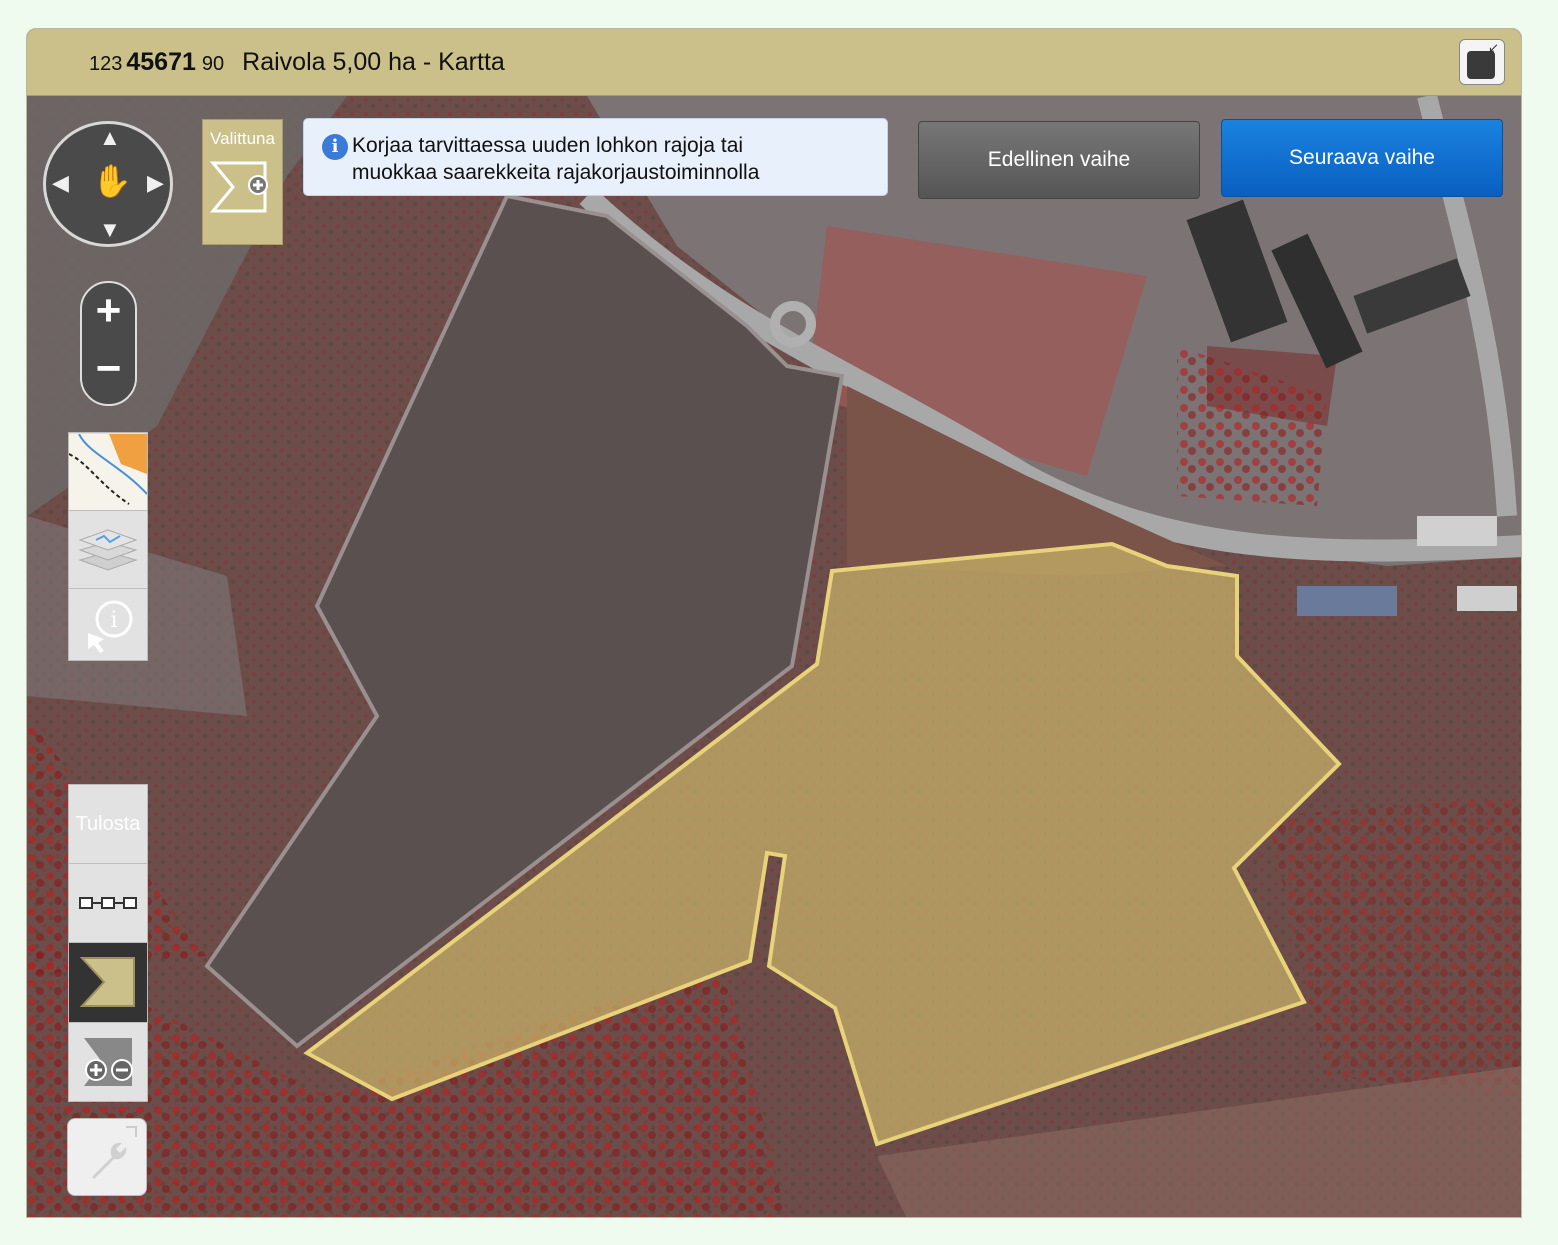  I want to click on measure-button, so click(108, 903).